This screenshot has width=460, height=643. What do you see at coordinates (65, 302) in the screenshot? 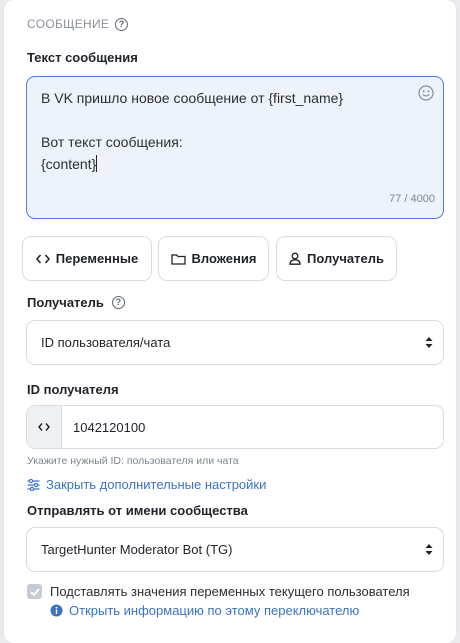
I see `recipient-label: Получатель` at bounding box center [65, 302].